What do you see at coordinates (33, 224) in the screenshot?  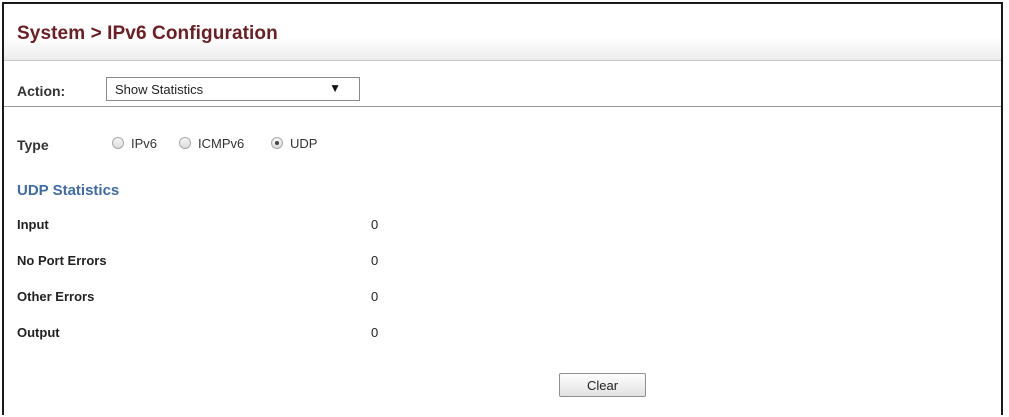 I see `stat-label: Input` at bounding box center [33, 224].